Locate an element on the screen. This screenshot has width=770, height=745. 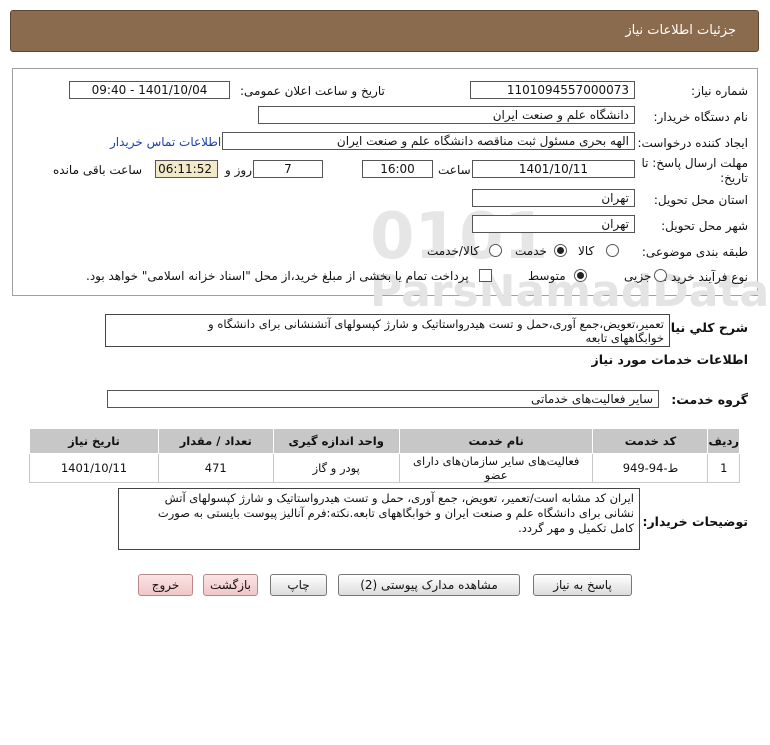
buyer-desc-label: توضیحات خریدار: is located at coordinates (695, 521).